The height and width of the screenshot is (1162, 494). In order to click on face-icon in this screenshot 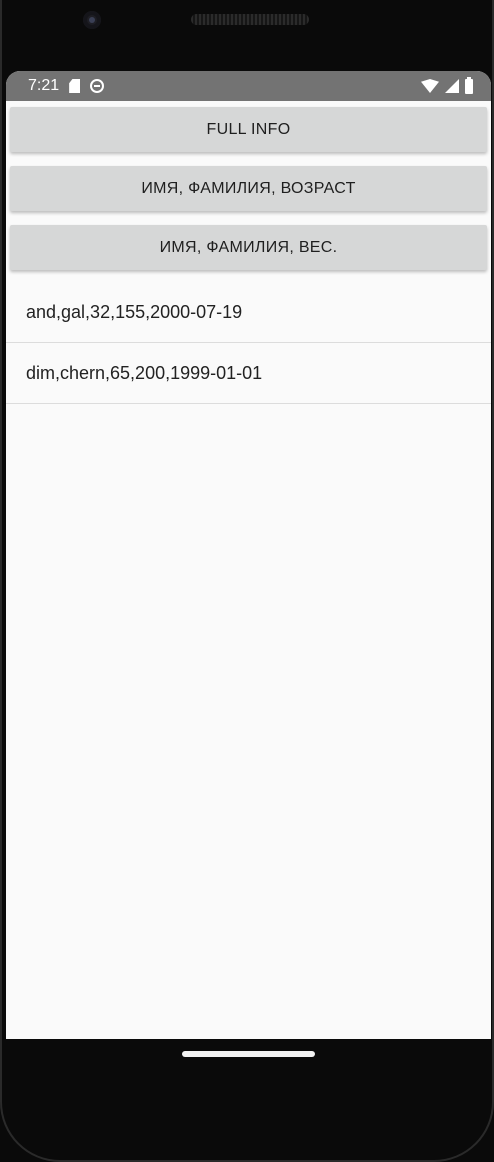, I will do `click(97, 86)`.